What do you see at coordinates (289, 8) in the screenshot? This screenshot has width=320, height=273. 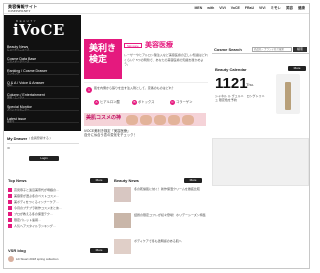 I see `site-link-biyou: 美容` at bounding box center [289, 8].